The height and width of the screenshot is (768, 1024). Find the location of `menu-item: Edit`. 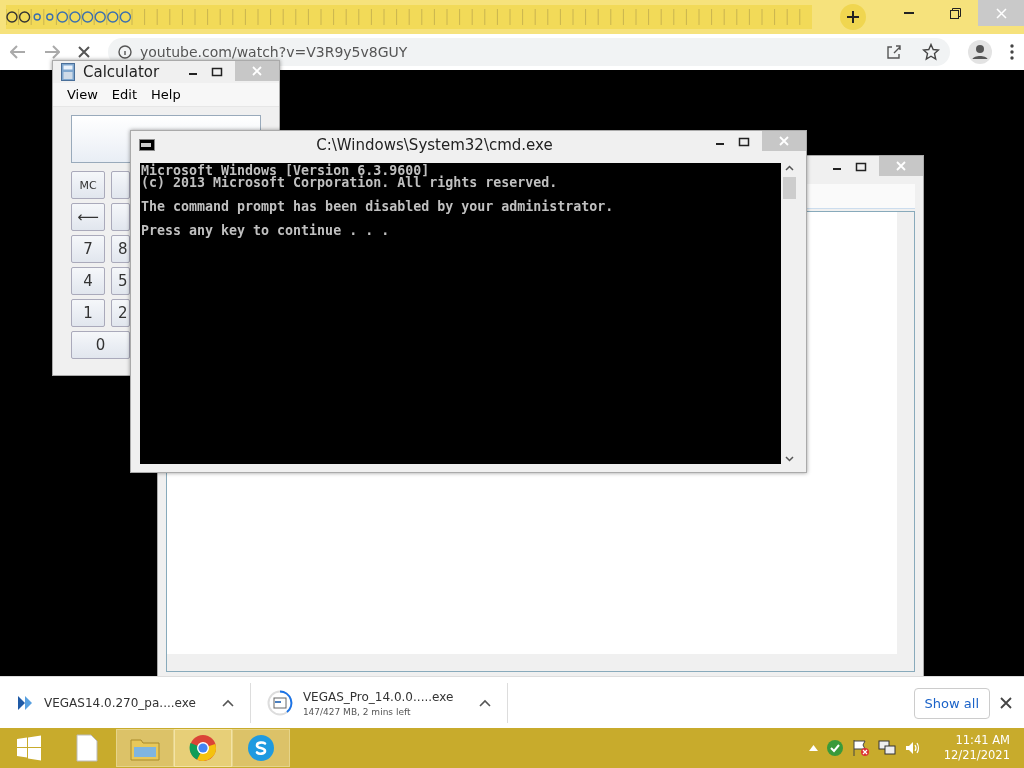

menu-item: Edit is located at coordinates (124, 94).